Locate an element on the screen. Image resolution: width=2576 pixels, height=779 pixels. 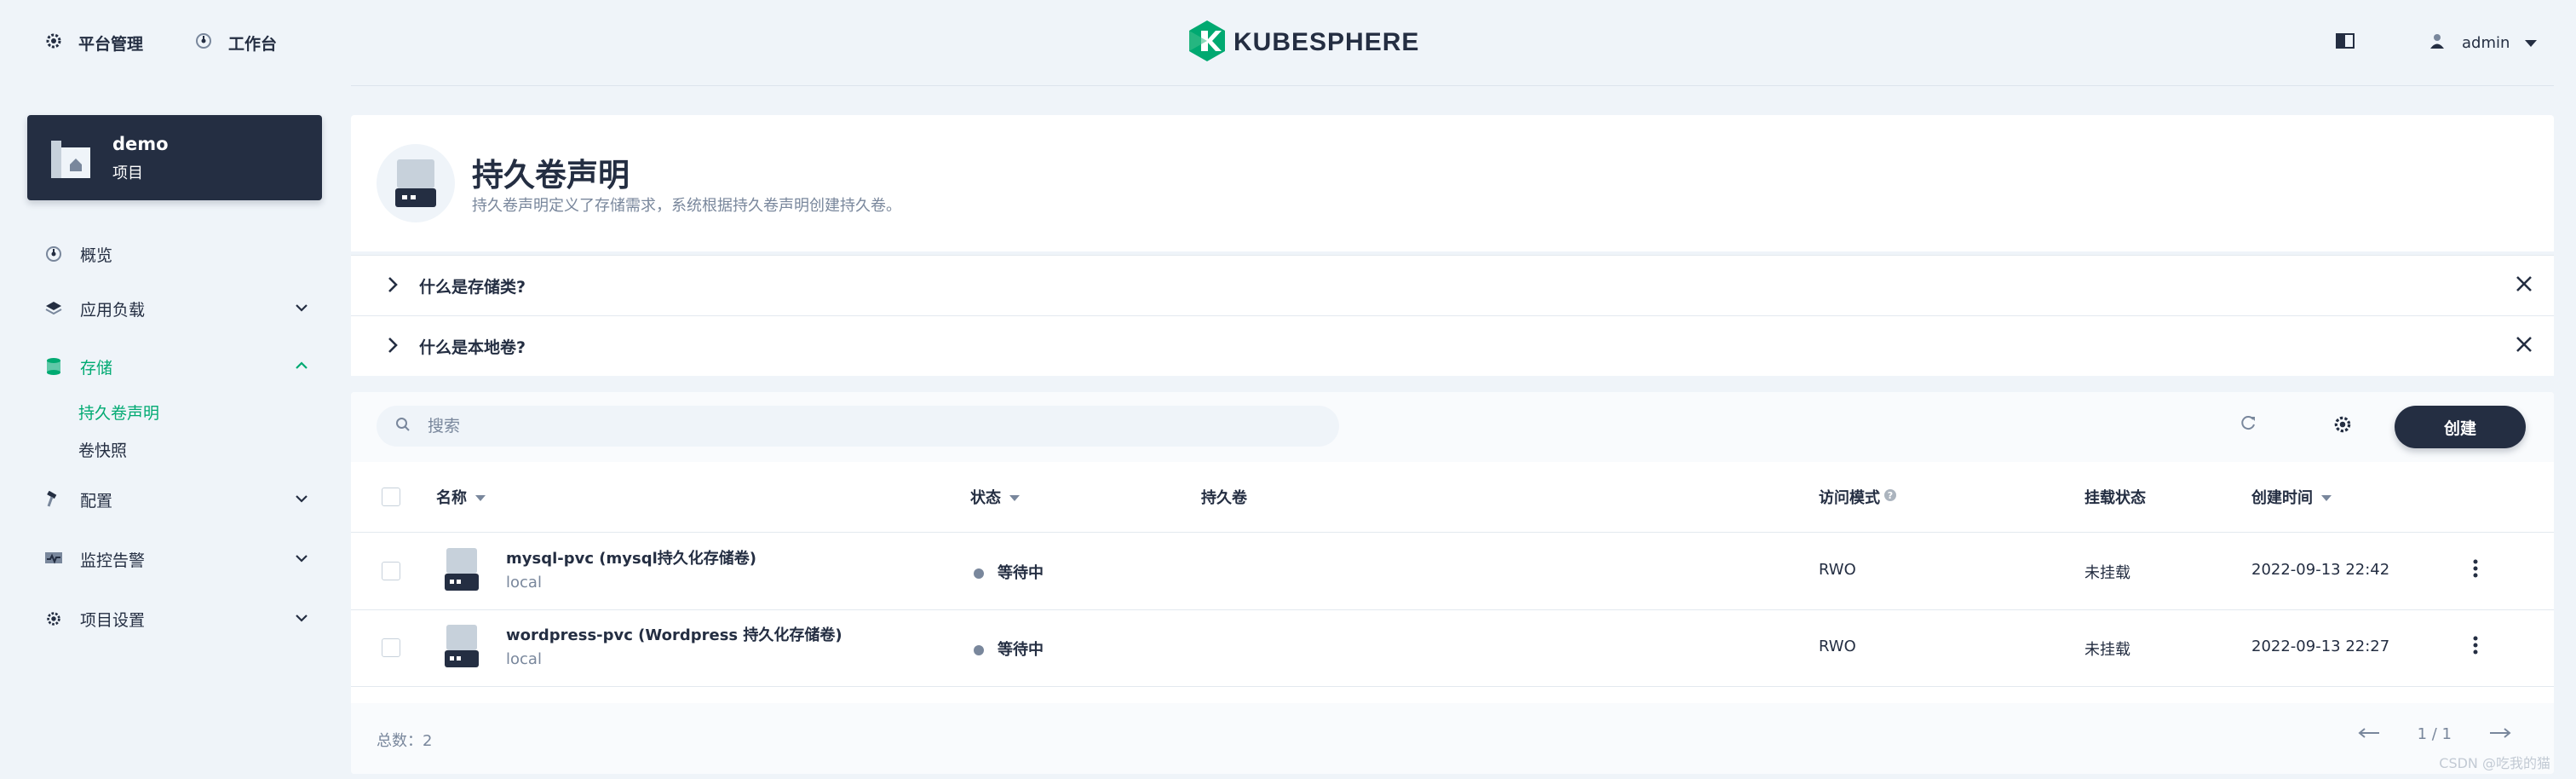
platform-management-button: 平台管理 is located at coordinates (94, 43).